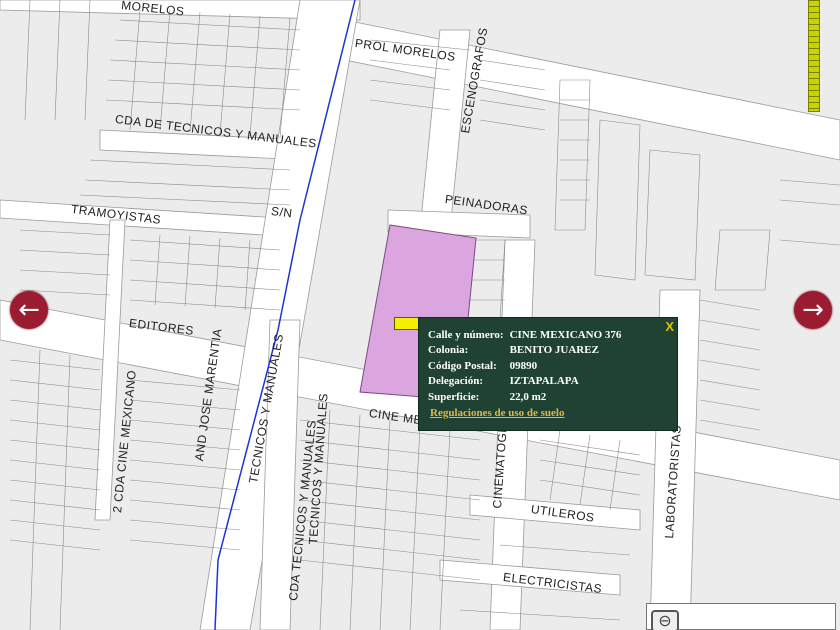  I want to click on land-use-regulations-link: Regulaciones de uso de suelo, so click(497, 413).